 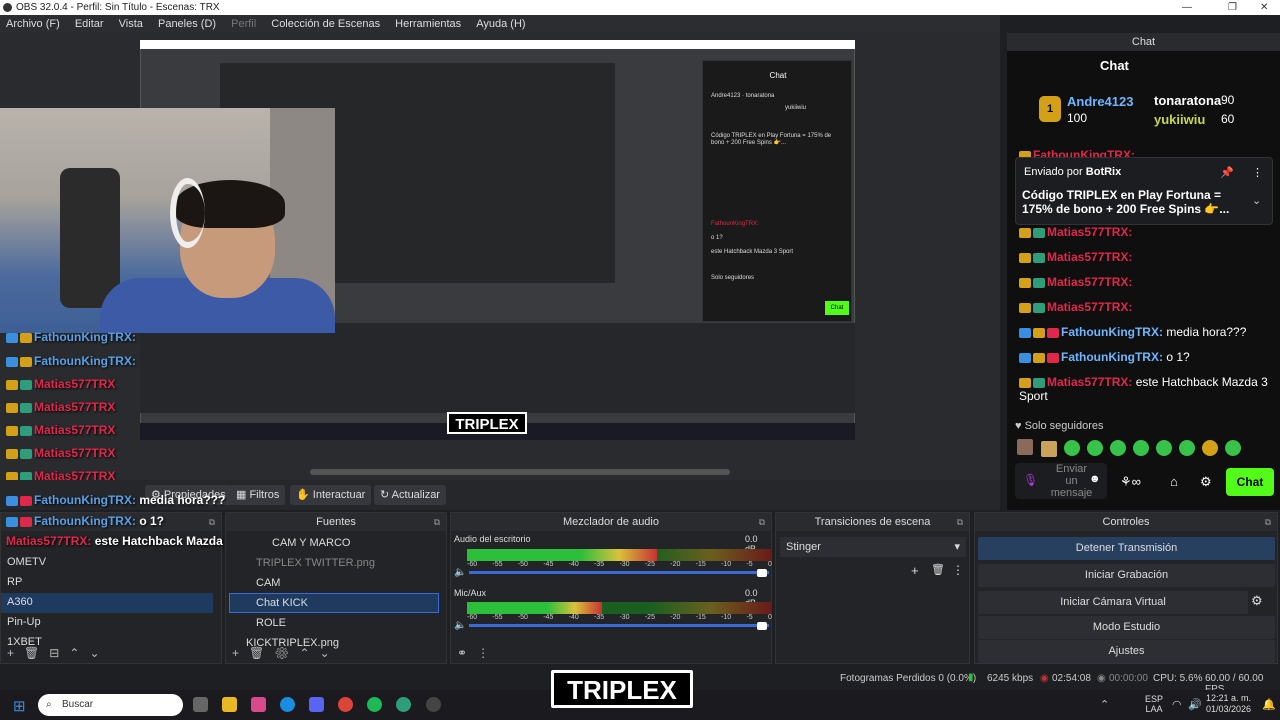 I want to click on maximize-icon: ❐, so click(x=1232, y=7).